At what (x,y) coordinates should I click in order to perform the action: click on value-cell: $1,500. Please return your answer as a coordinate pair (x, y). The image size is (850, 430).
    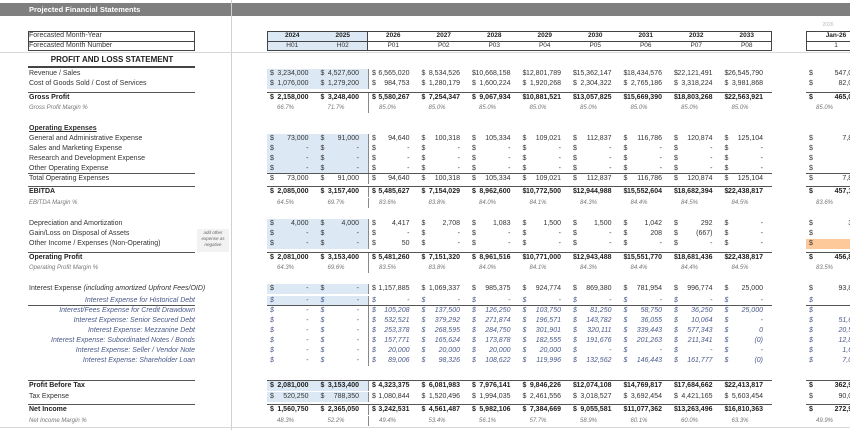
    Looking at the image, I should click on (595, 224).